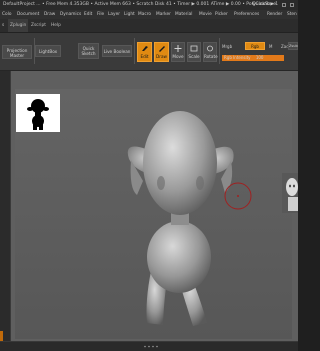  What do you see at coordinates (161, 49) in the screenshot?
I see `draw-icon` at bounding box center [161, 49].